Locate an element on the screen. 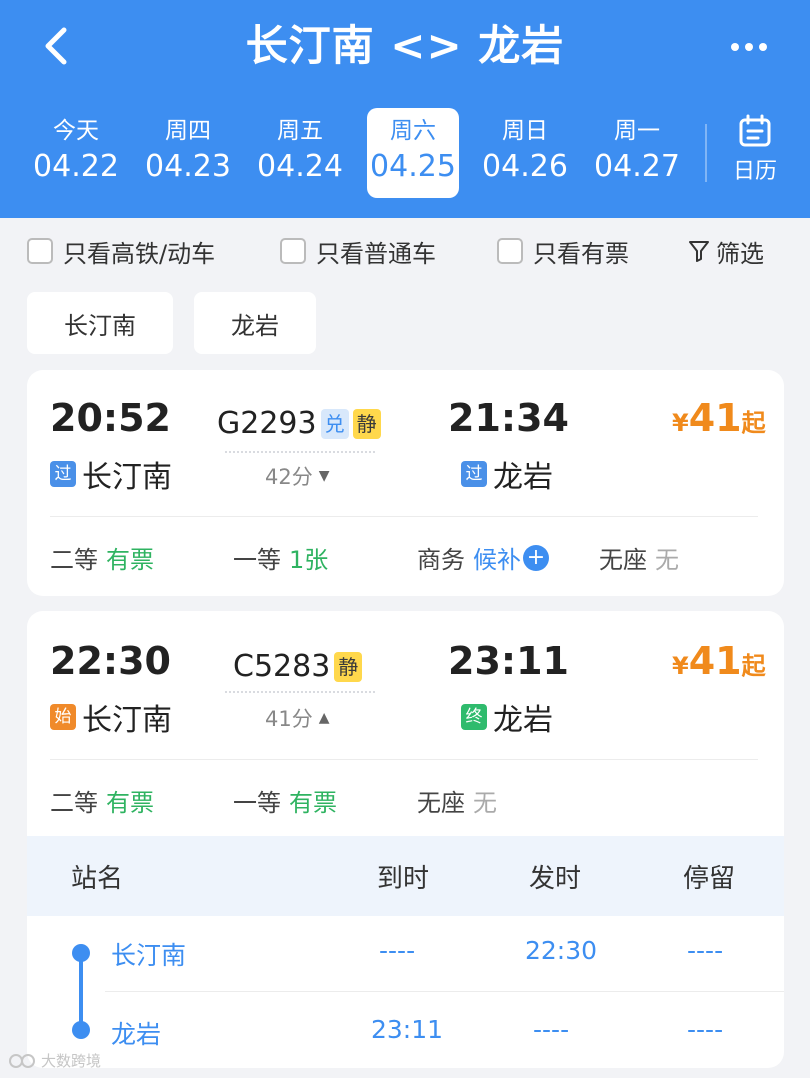  date-tab-5: 周一 04.27 is located at coordinates (637, 153).